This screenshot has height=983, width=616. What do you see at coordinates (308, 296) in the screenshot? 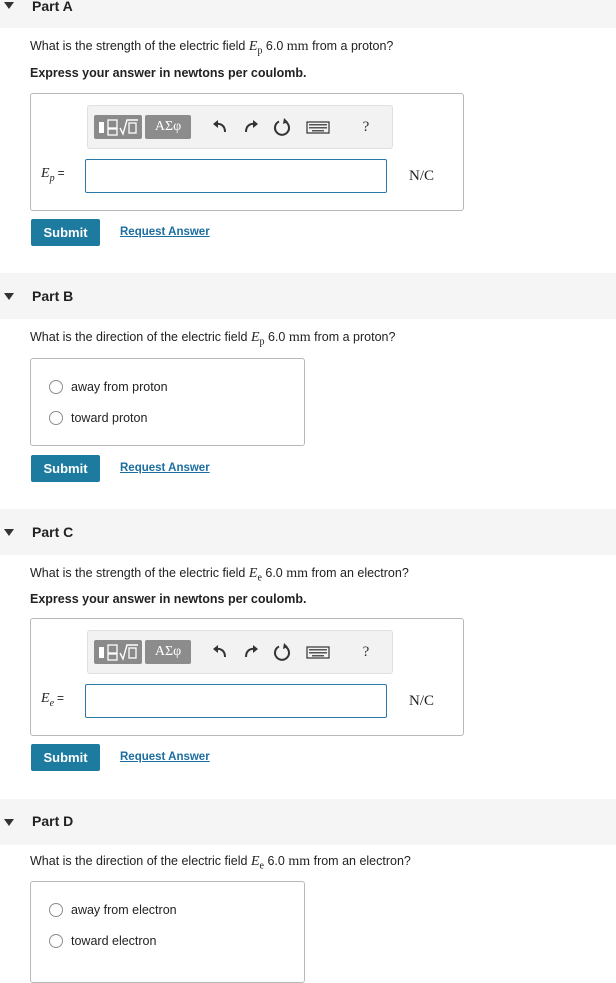
I see `part-b-header: Part B` at bounding box center [308, 296].